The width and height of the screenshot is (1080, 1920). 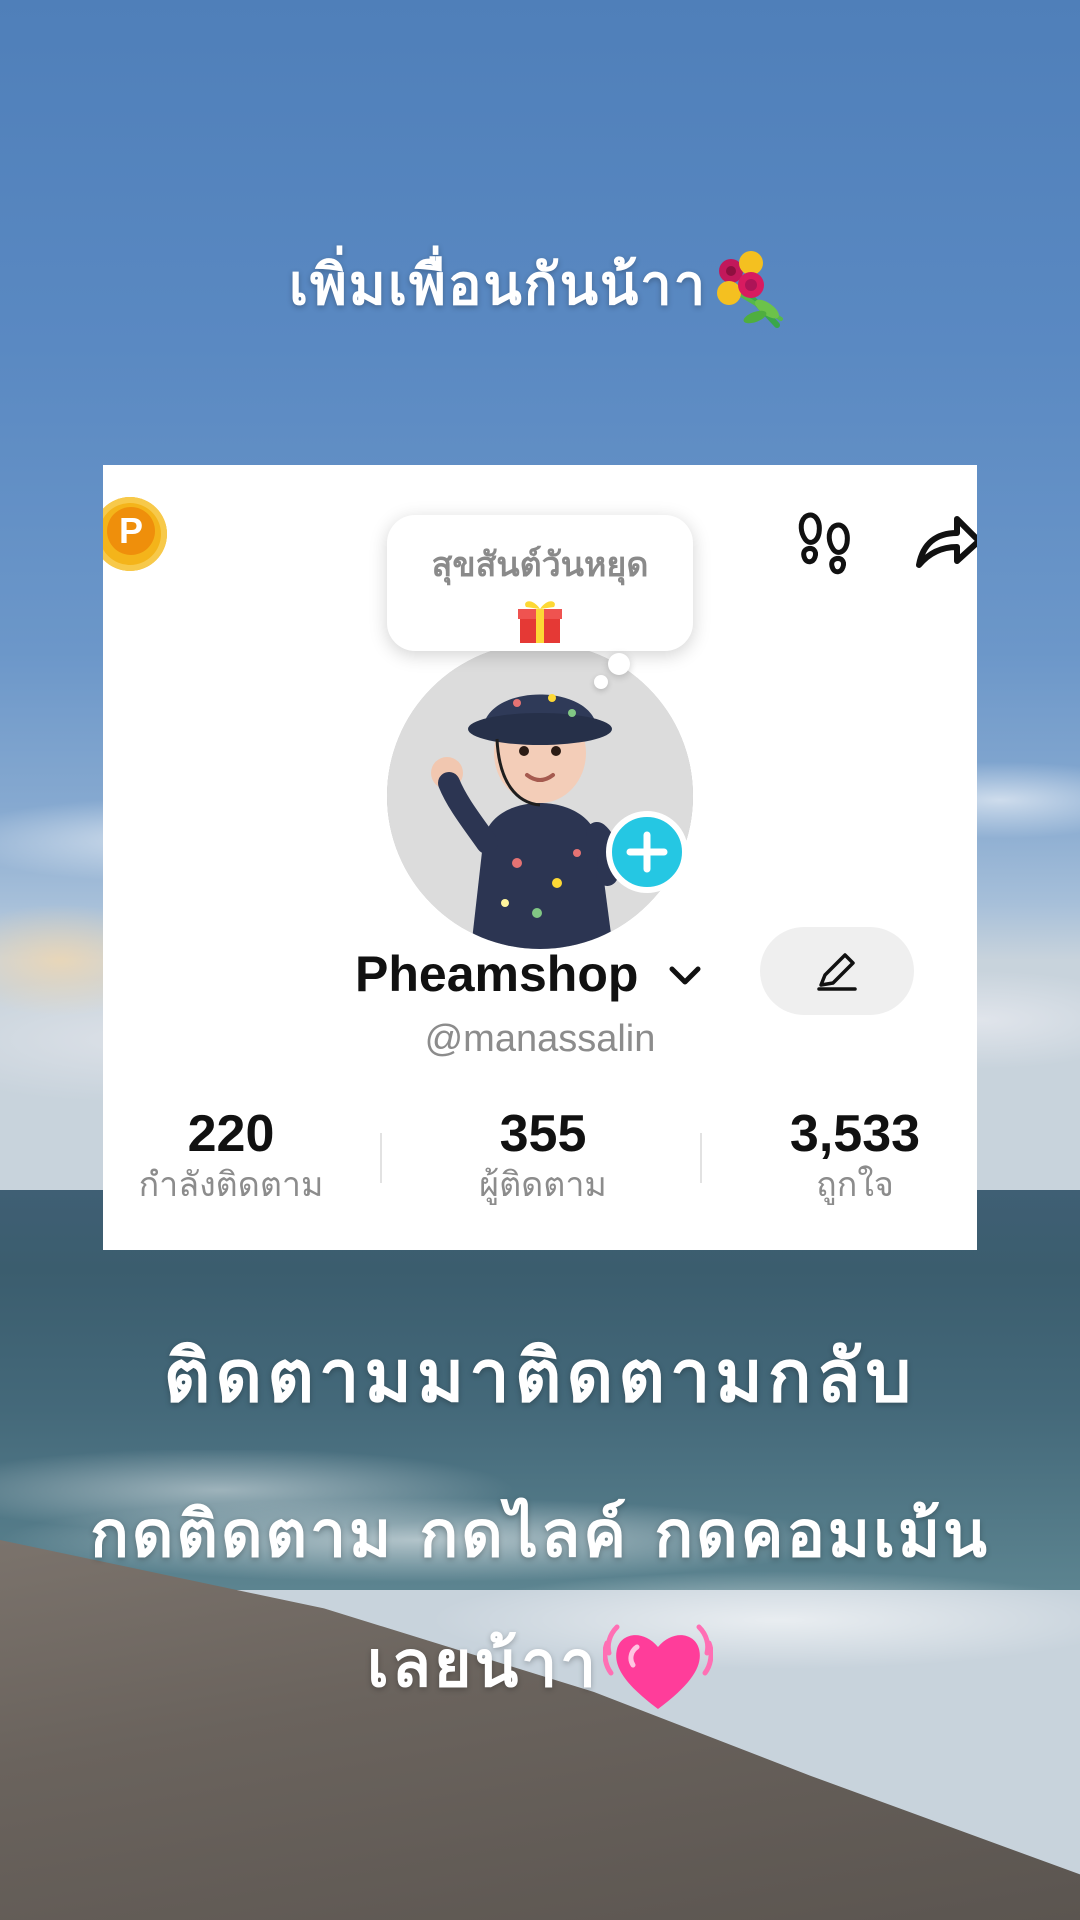 What do you see at coordinates (543, 1134) in the screenshot?
I see `stat-value: 355` at bounding box center [543, 1134].